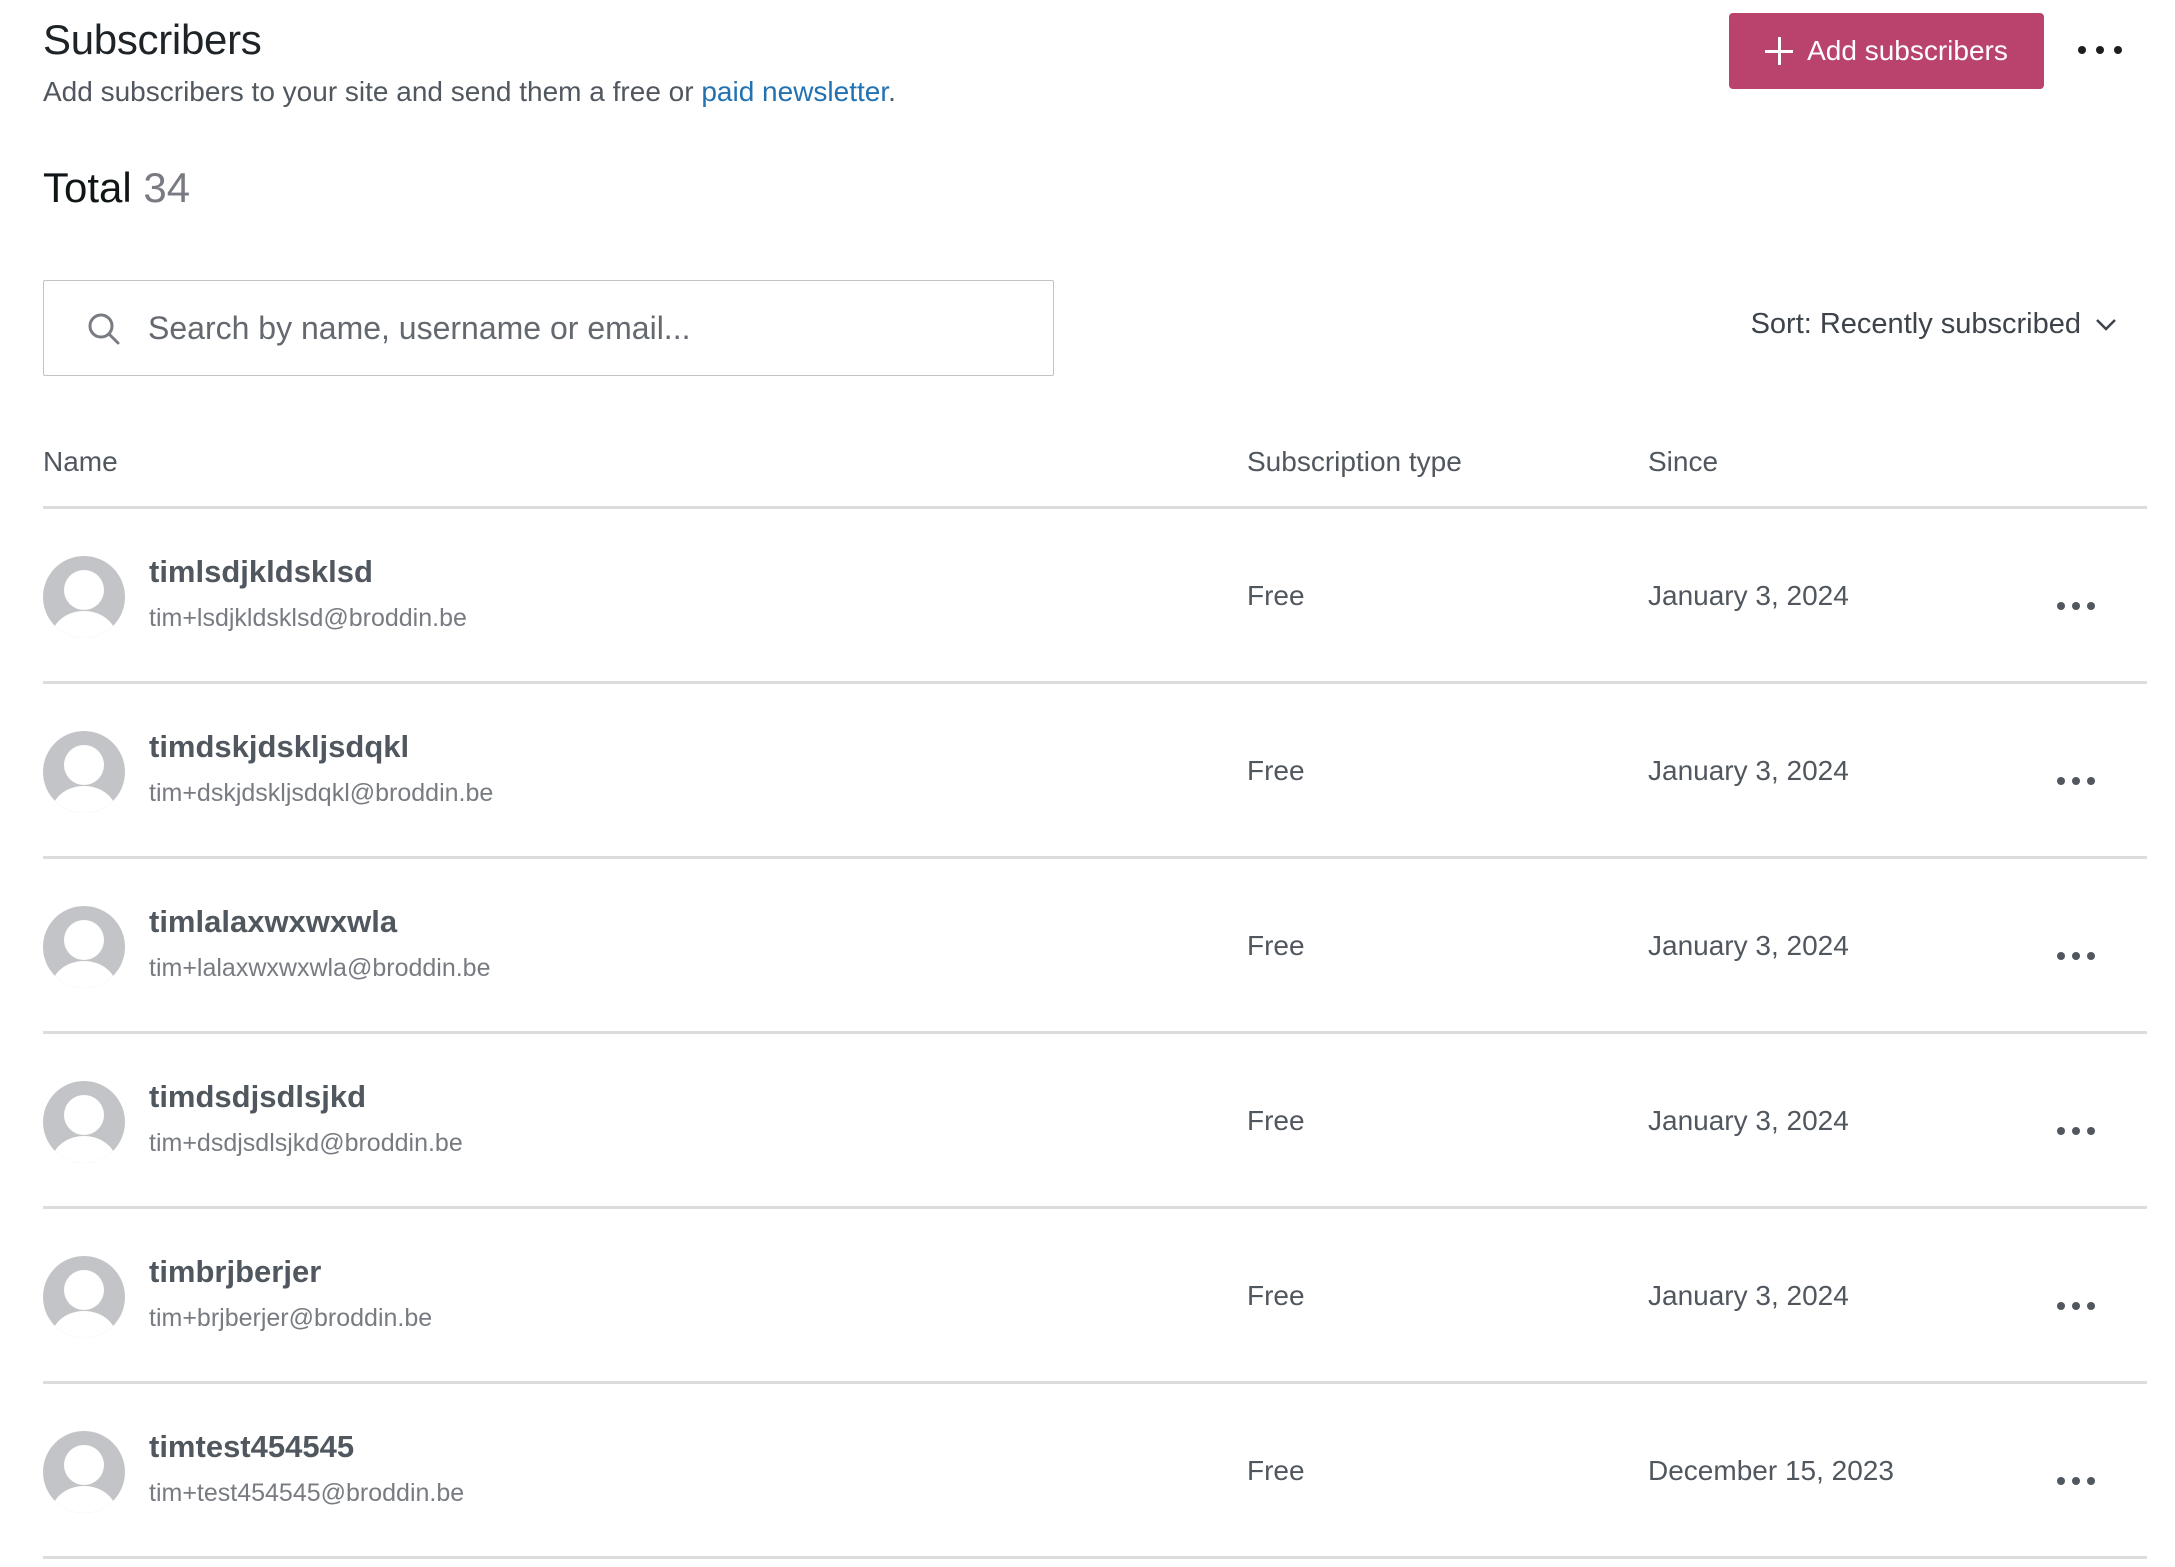  Describe the element at coordinates (261, 572) in the screenshot. I see `subscriber-name: timlsdjkldsklsd` at that location.